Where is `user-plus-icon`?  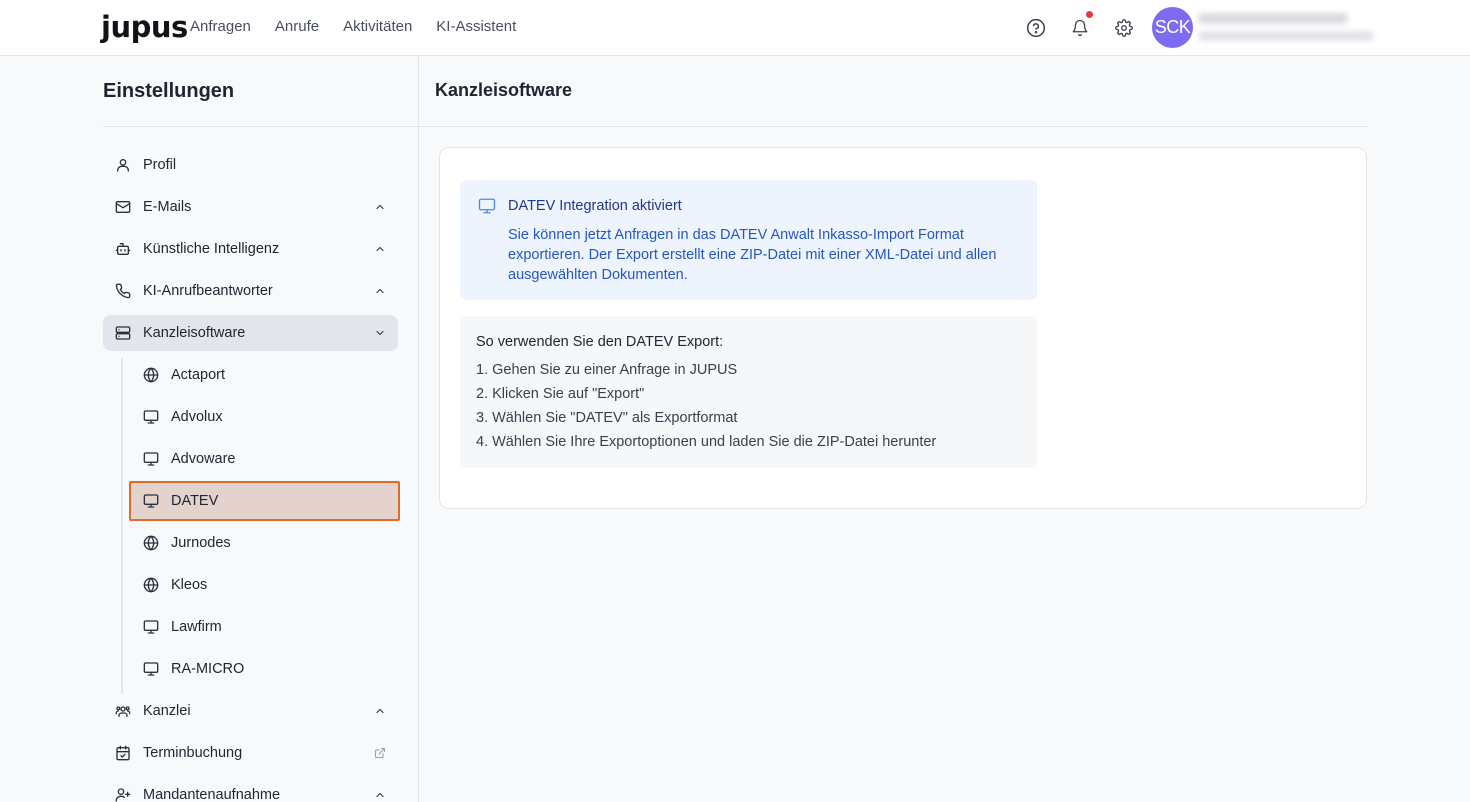 user-plus-icon is located at coordinates (123, 794).